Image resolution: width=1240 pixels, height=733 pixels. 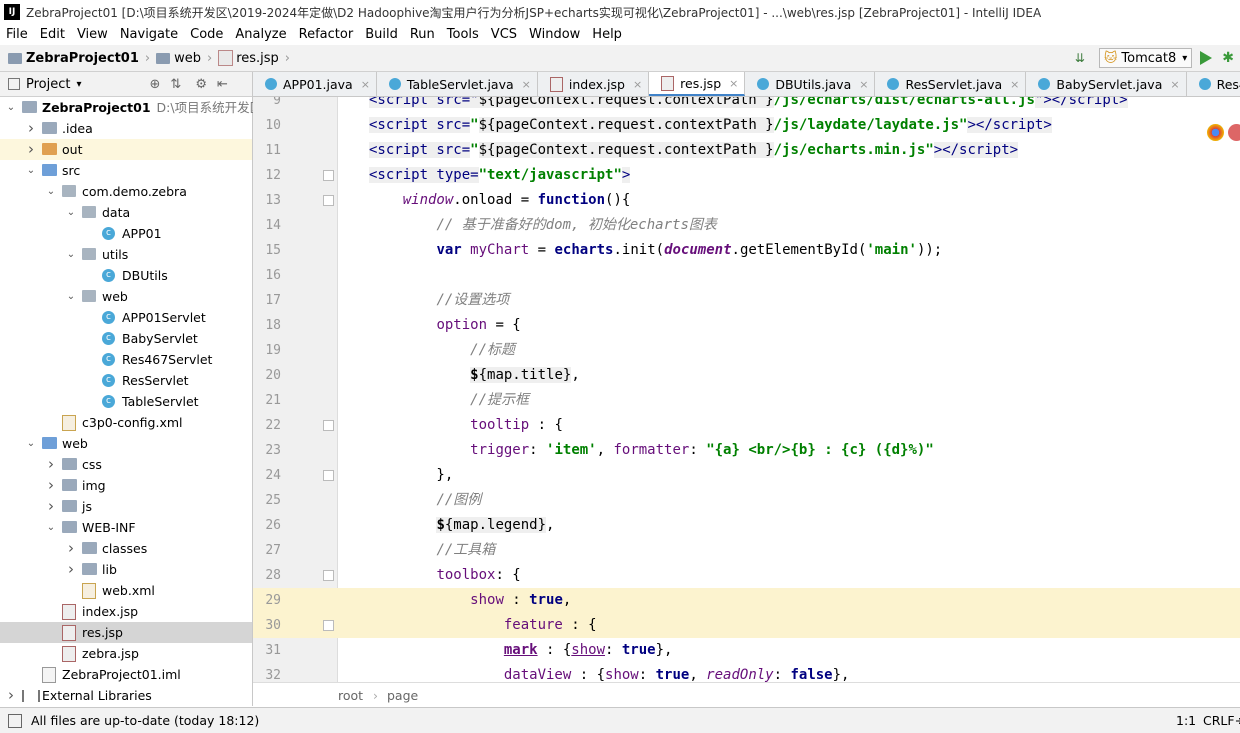 What do you see at coordinates (126, 632) in the screenshot?
I see `tree-item: res.jsp` at bounding box center [126, 632].